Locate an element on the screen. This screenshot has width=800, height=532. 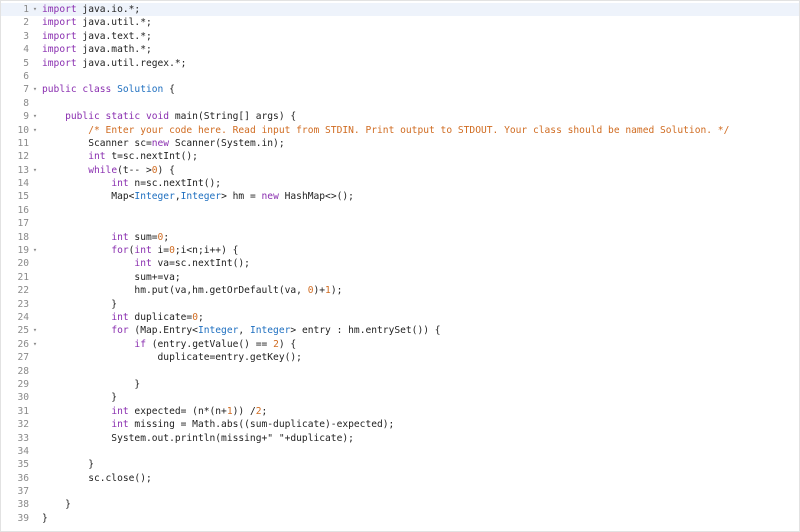
code-line: 30 } is located at coordinates (400, 397).